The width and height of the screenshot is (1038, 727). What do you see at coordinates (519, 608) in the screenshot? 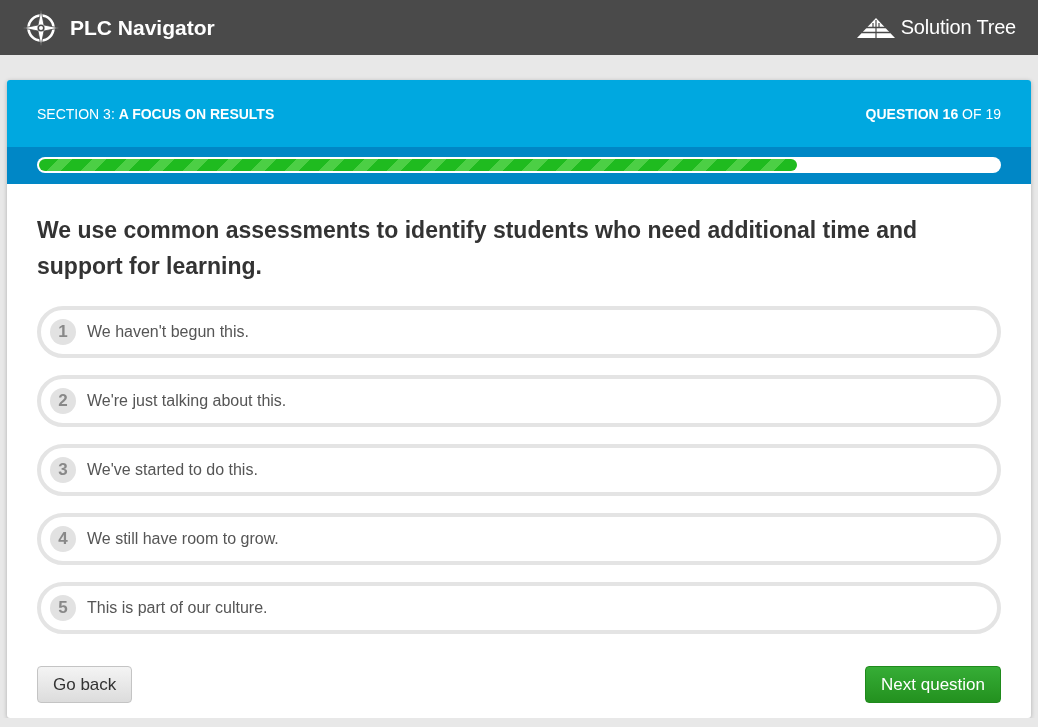
I see `answer-option: 5 This is part of our culture.` at bounding box center [519, 608].